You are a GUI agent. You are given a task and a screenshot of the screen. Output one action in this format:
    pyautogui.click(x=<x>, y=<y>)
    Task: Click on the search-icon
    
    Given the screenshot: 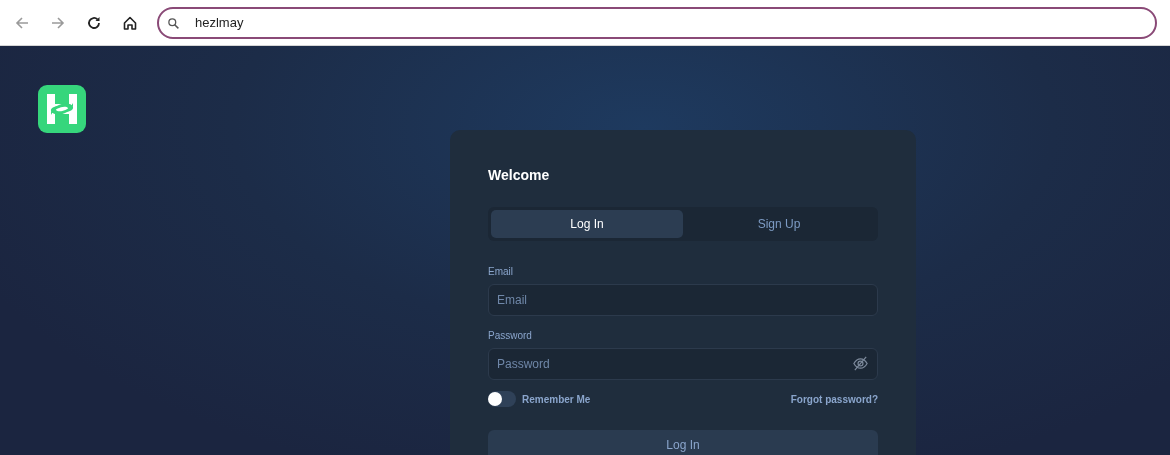 What is the action you would take?
    pyautogui.click(x=173, y=23)
    